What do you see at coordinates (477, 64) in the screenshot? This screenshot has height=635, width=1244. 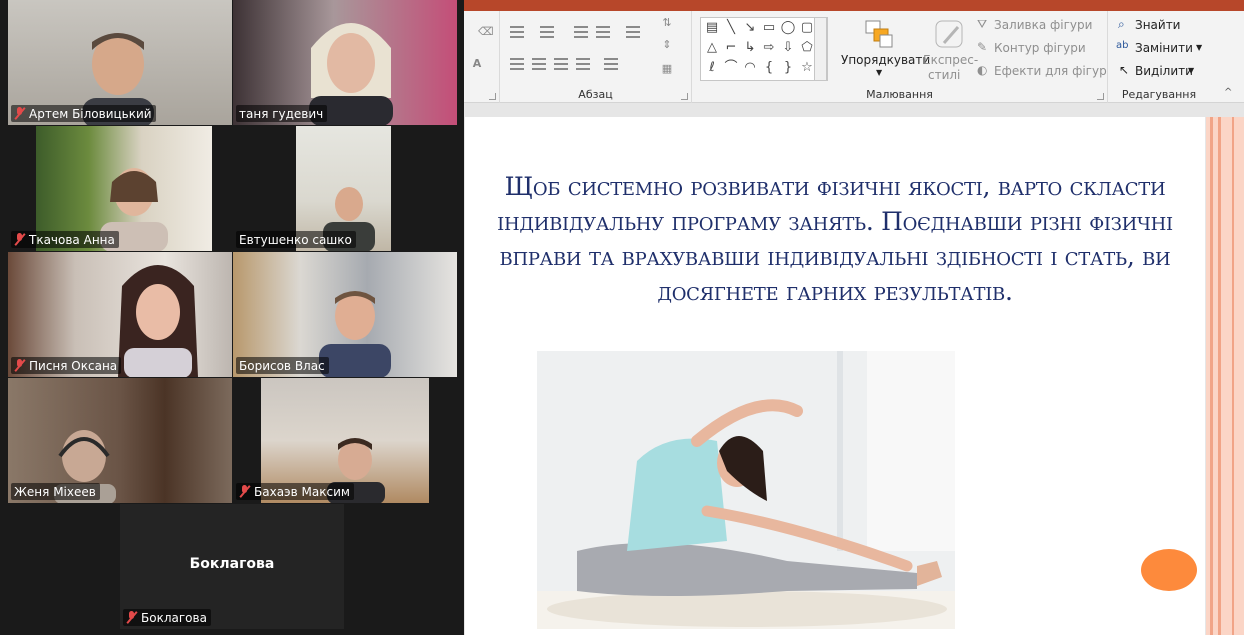 I see `font-color-icon: A` at bounding box center [477, 64].